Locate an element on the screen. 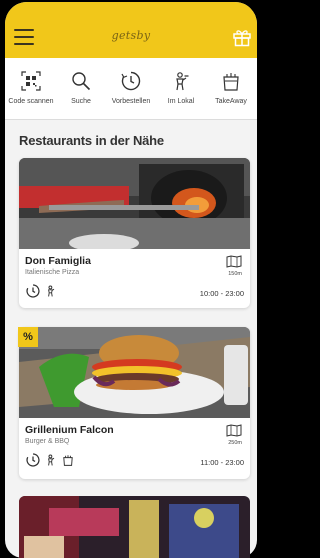 The image size is (320, 558). action-takeaway: TakeAway is located at coordinates (231, 89).